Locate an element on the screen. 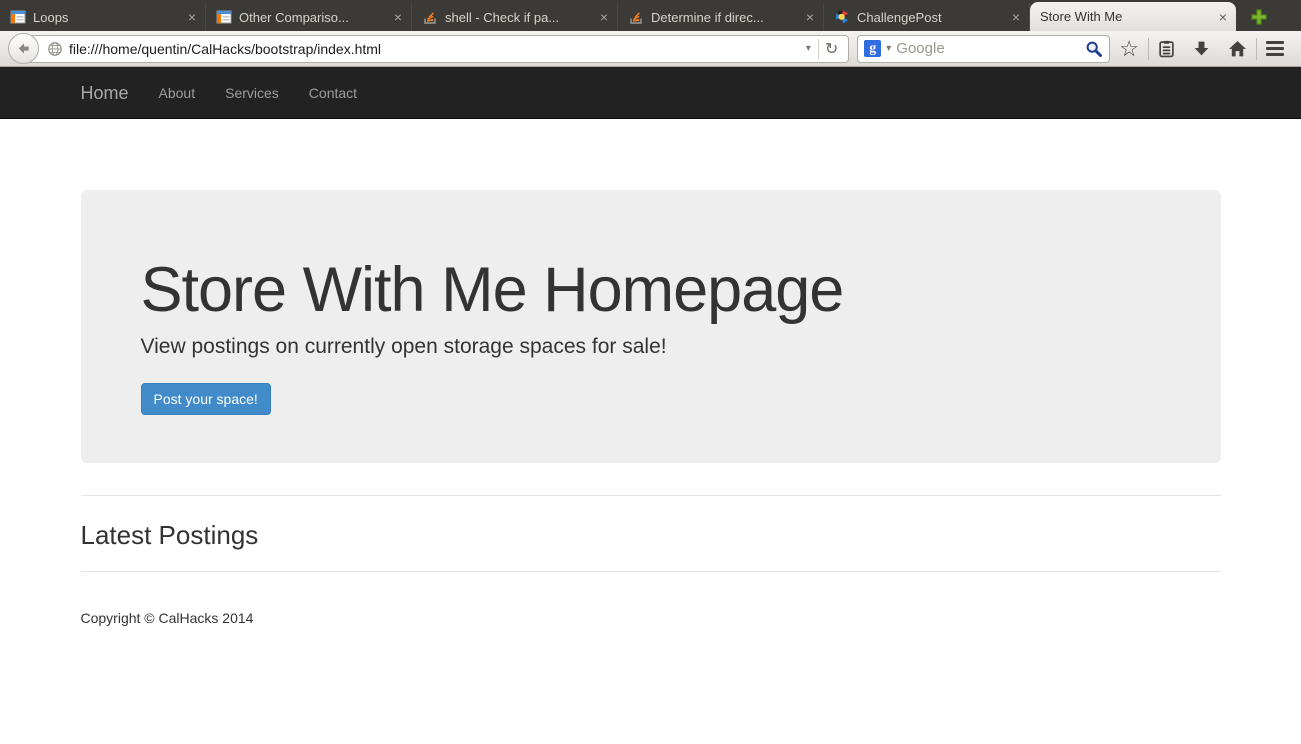  home-button is located at coordinates (1237, 49).